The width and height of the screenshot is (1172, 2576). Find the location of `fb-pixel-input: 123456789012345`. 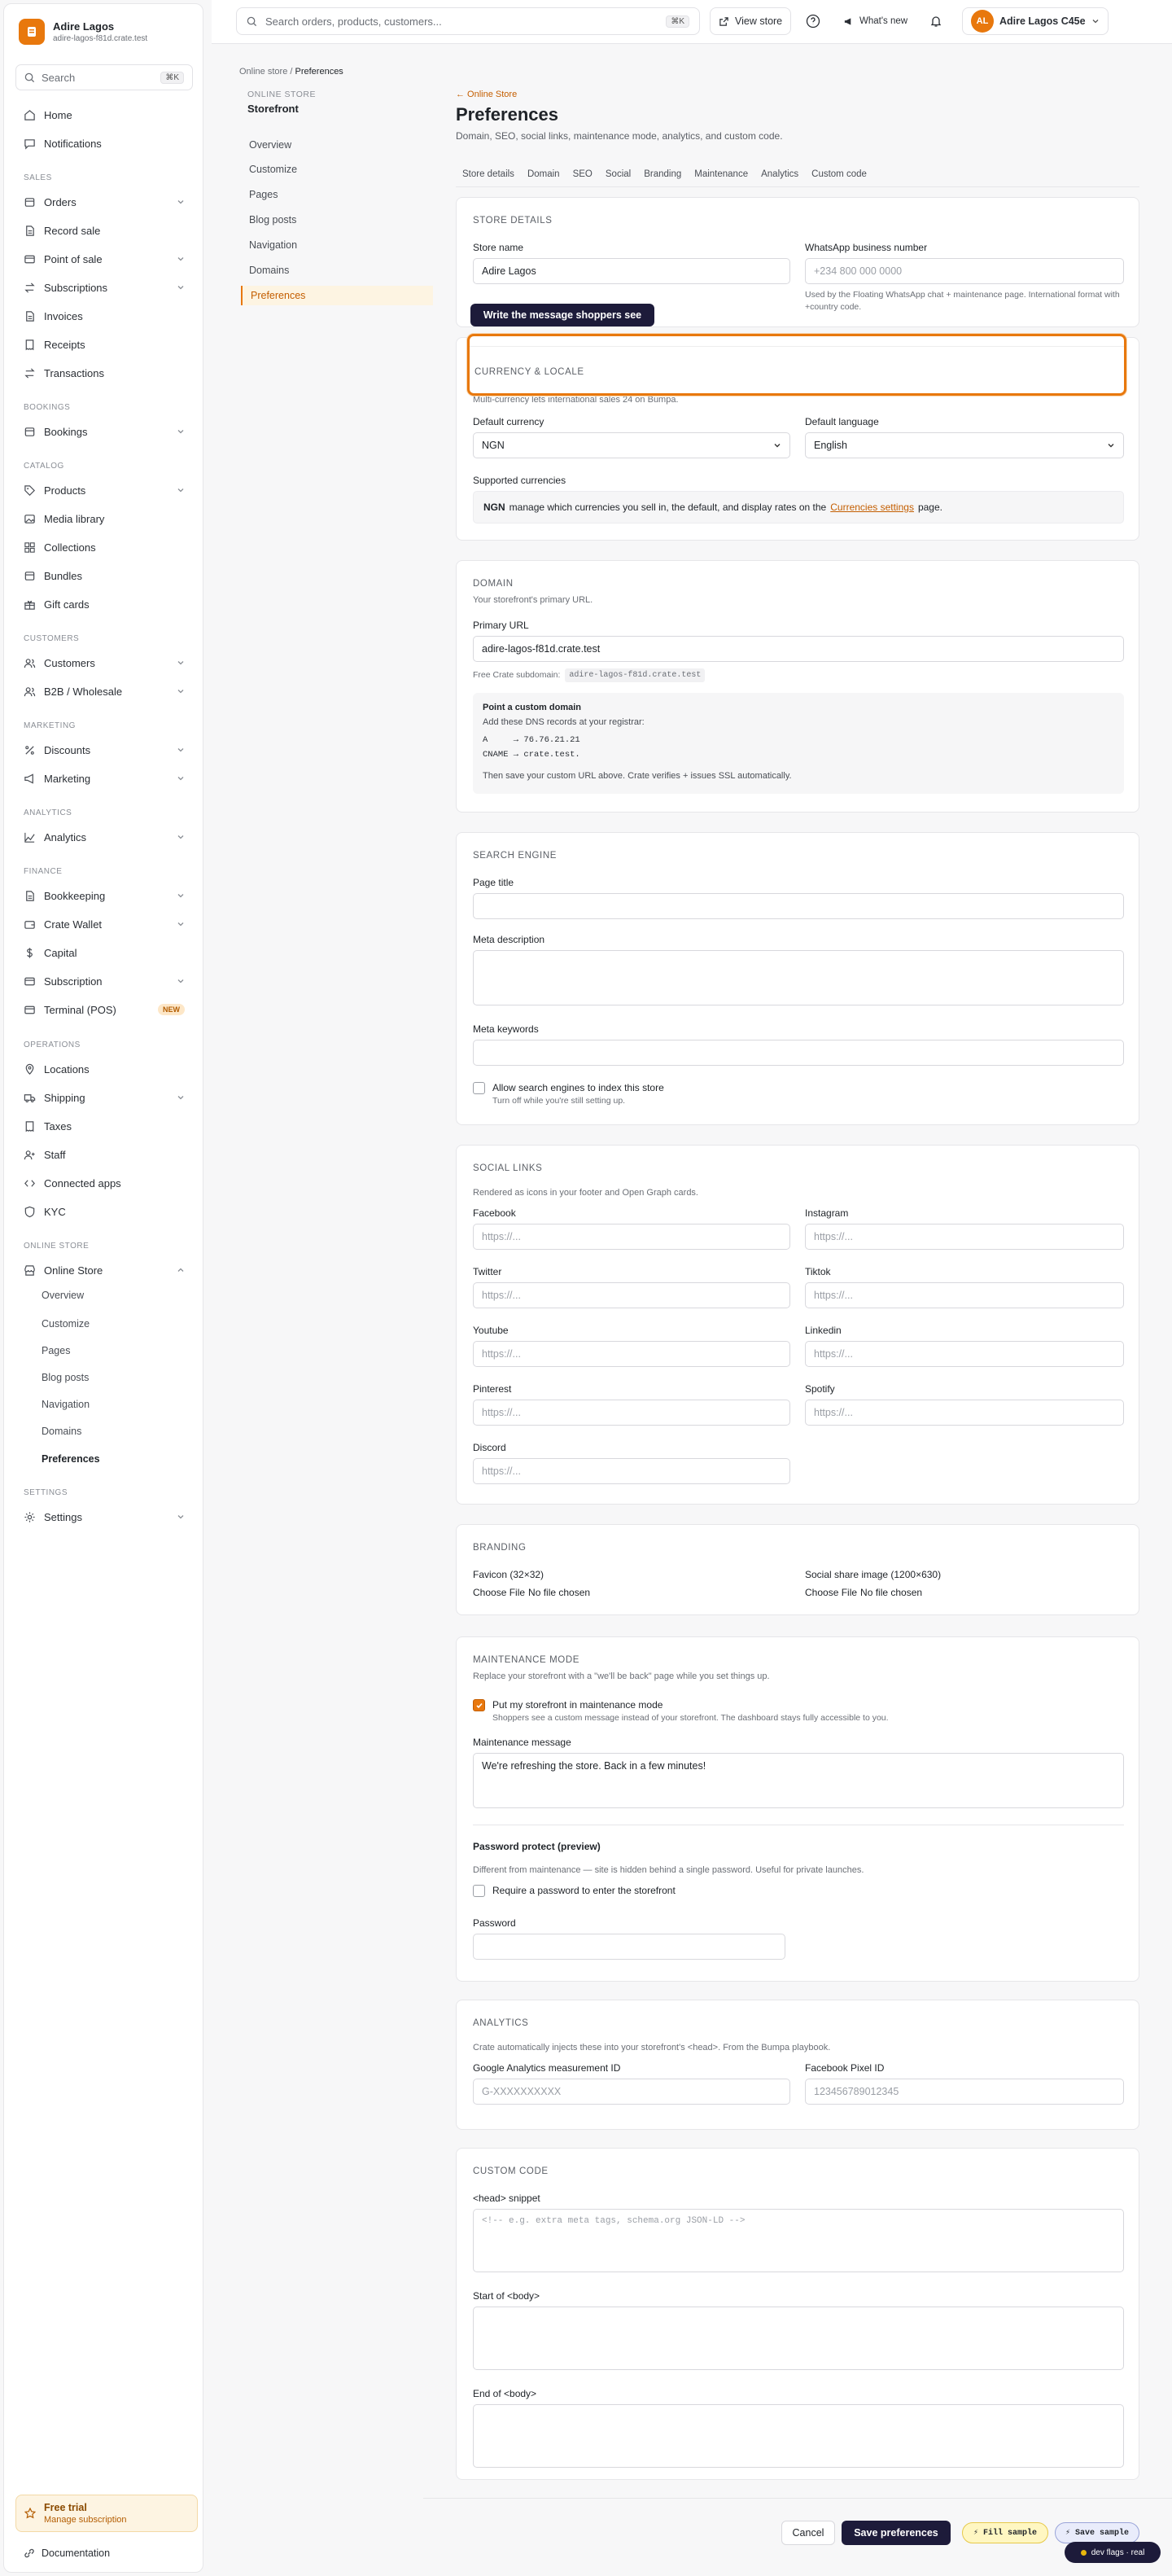

fb-pixel-input: 123456789012345 is located at coordinates (965, 2092).